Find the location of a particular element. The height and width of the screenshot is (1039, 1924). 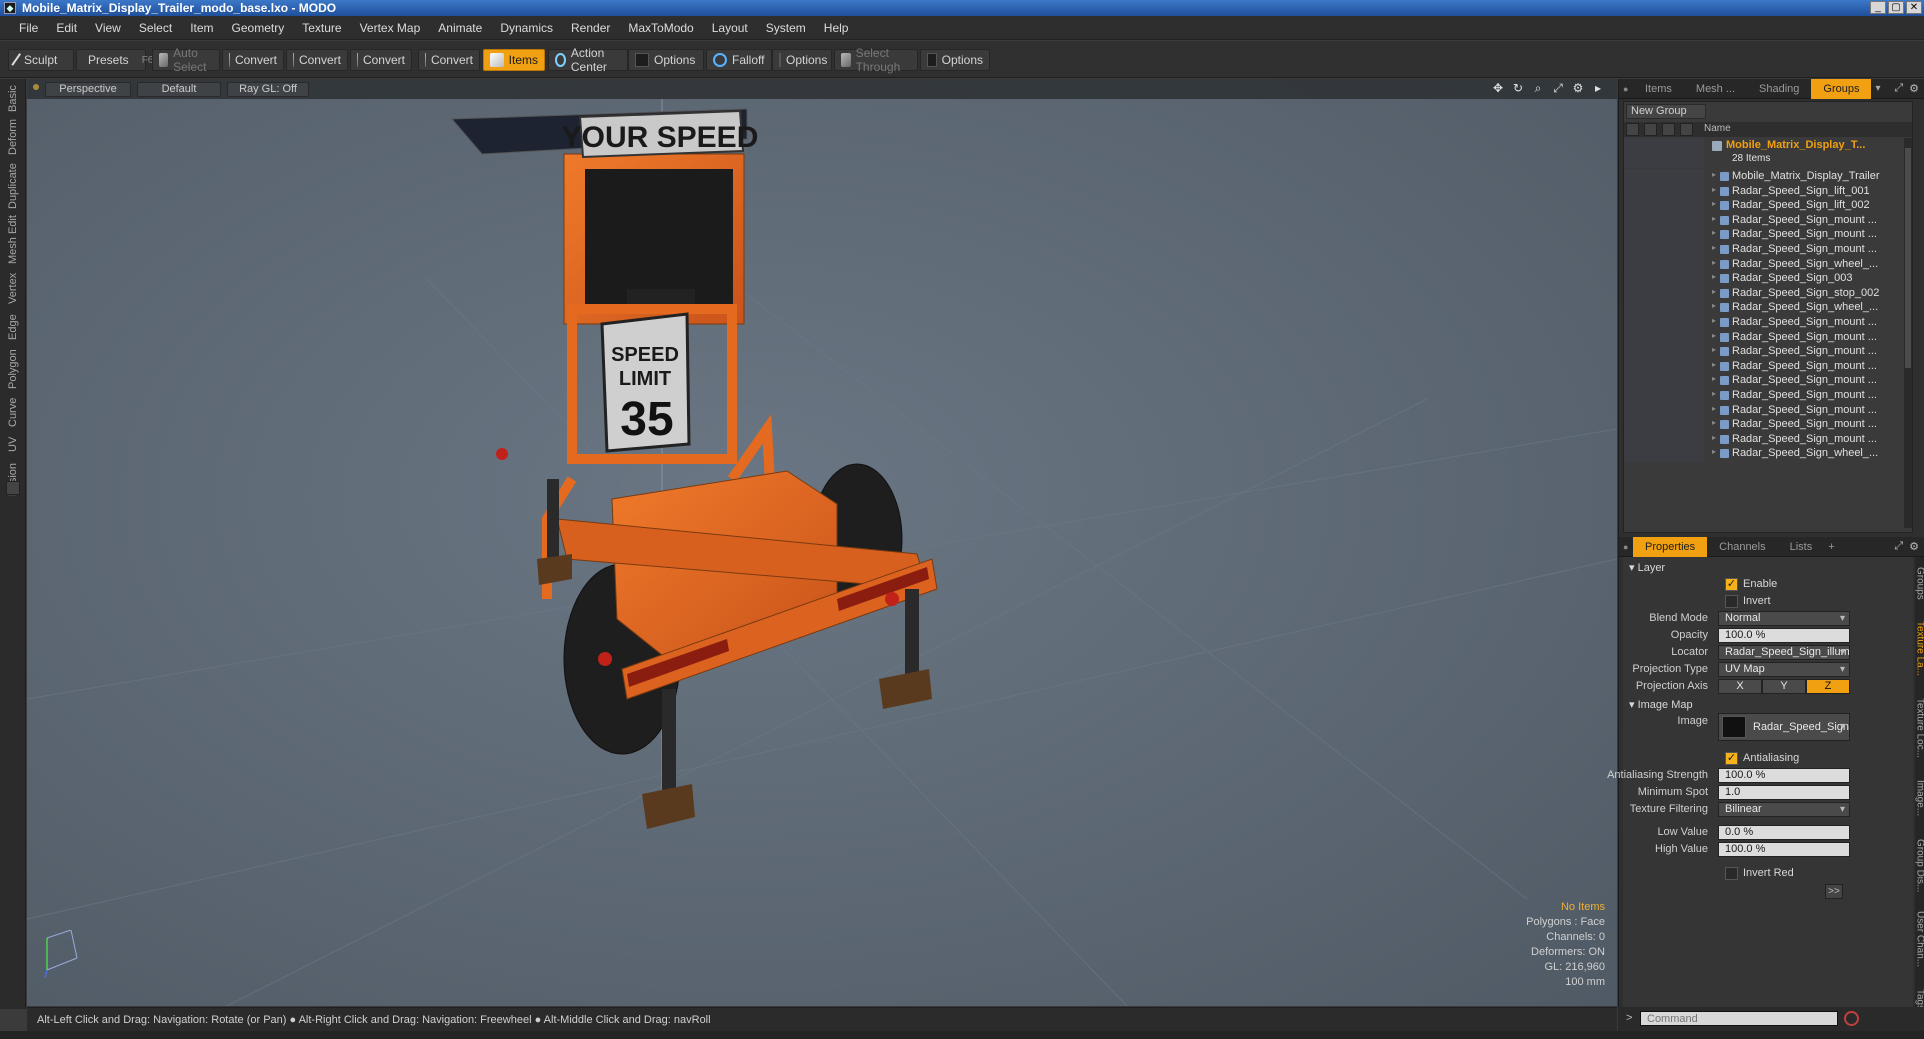

tab-vertex: Vertex is located at coordinates (13, 288).